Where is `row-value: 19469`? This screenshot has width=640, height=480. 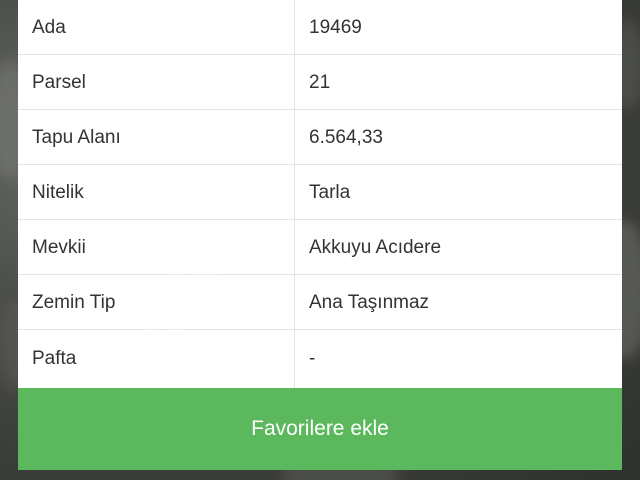 row-value: 19469 is located at coordinates (335, 27).